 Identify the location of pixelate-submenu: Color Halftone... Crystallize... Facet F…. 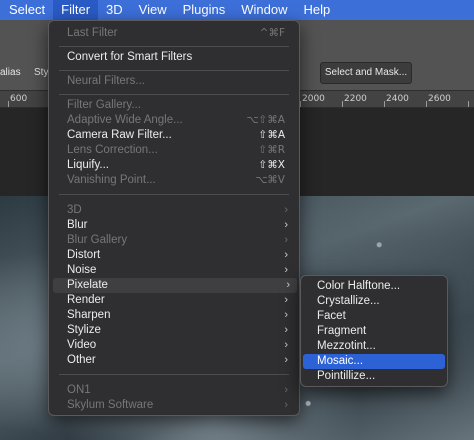
(374, 331).